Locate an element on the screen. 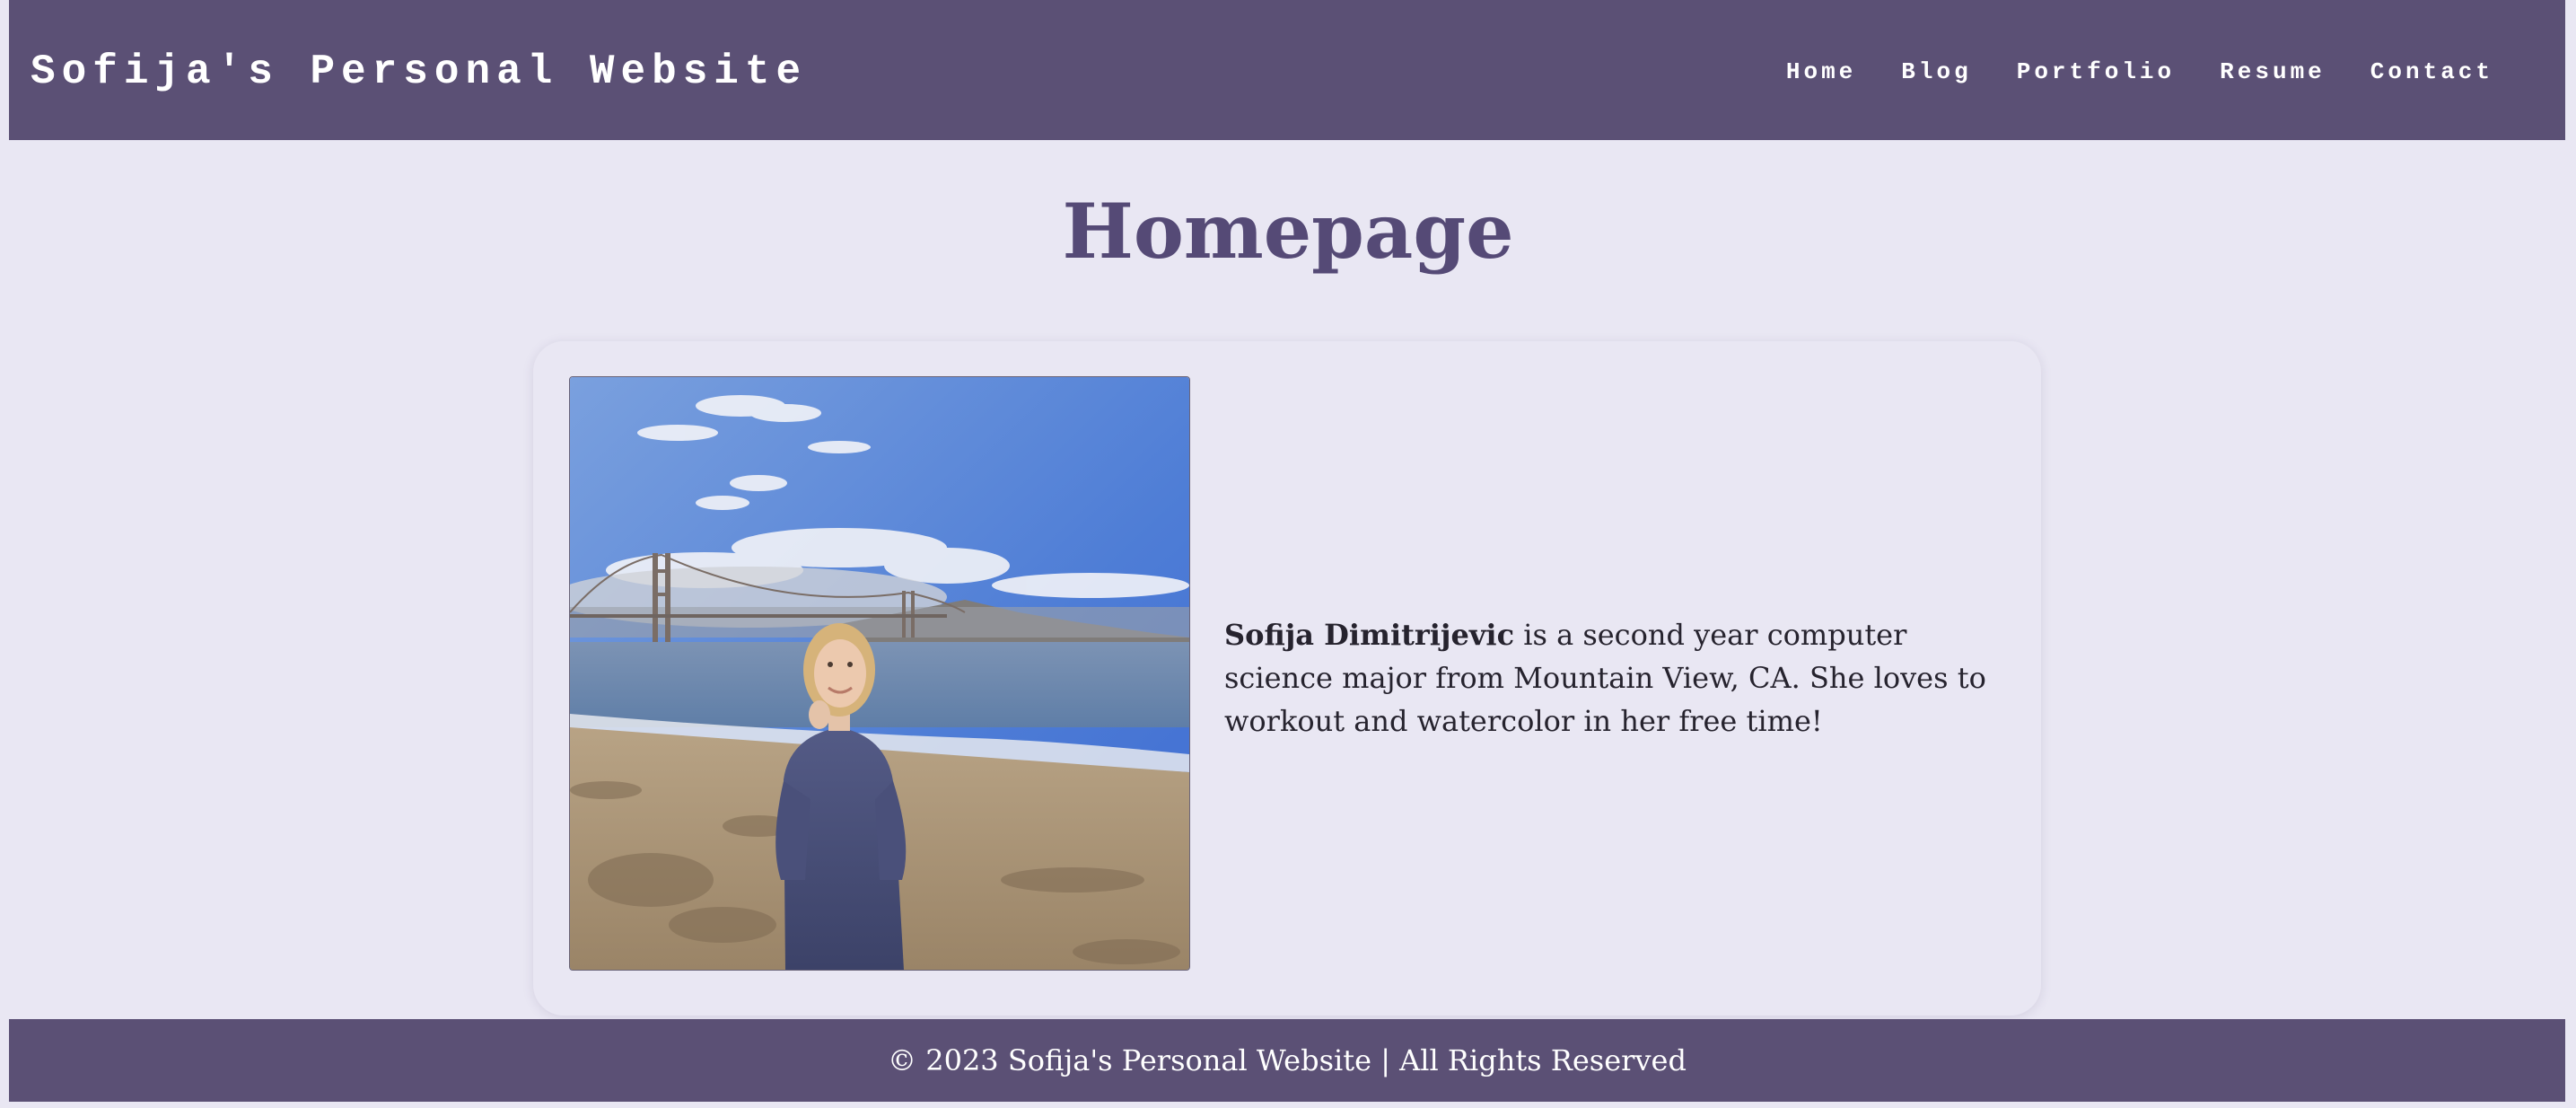 The image size is (2576, 1108). nav-portfolio-link: Portfolio is located at coordinates (2096, 71).